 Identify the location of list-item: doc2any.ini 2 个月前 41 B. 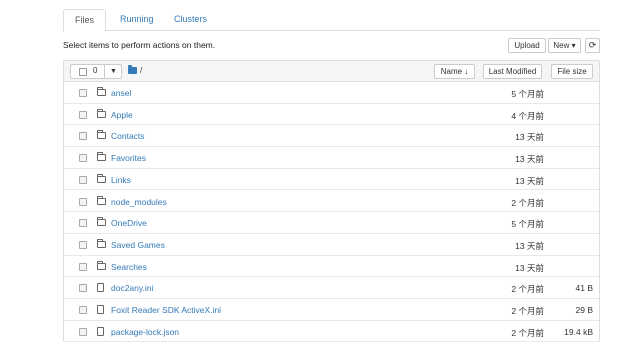
(331, 288).